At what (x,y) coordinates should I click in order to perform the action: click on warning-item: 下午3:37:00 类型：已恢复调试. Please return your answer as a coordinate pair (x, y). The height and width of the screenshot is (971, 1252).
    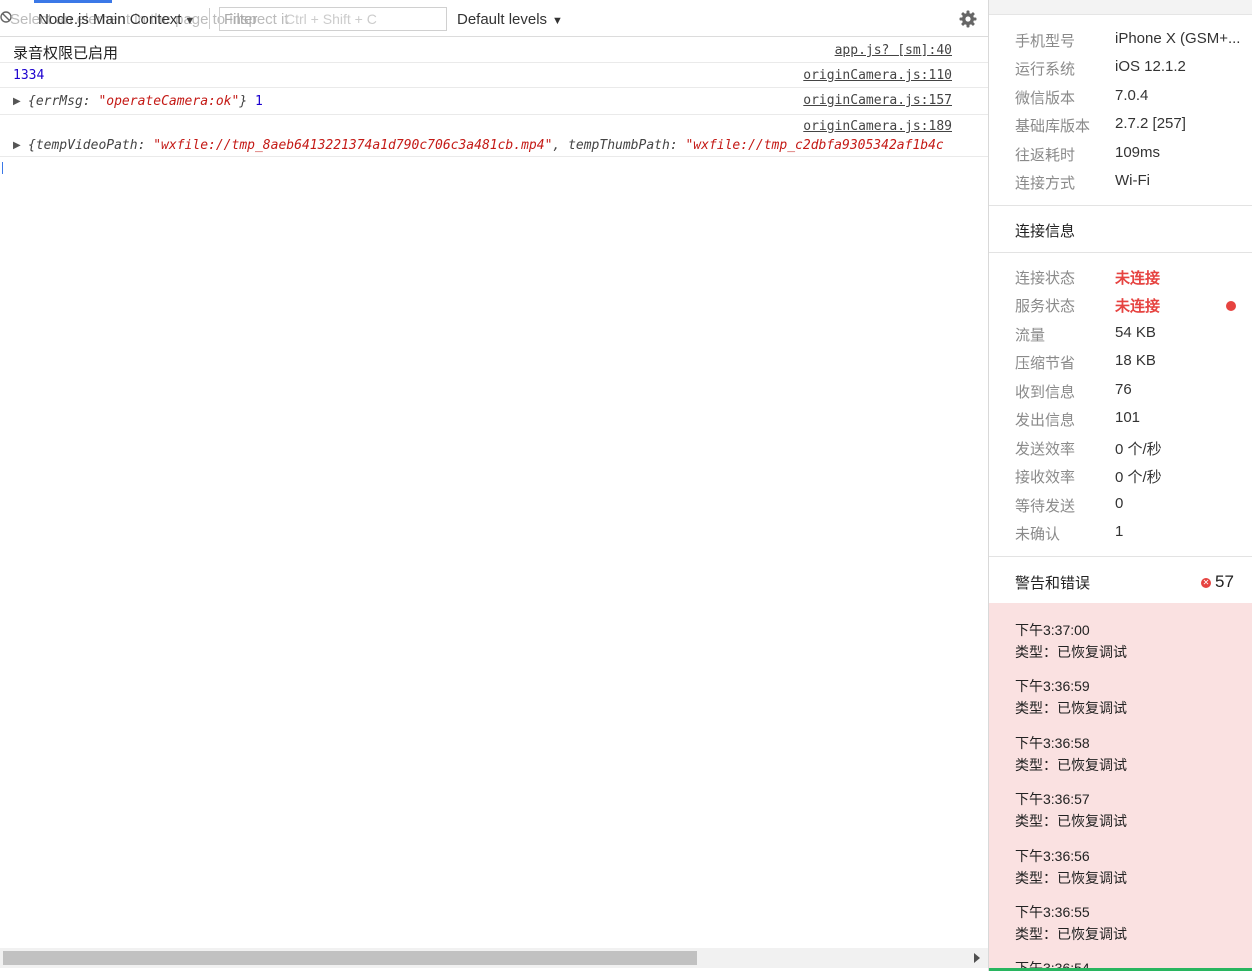
    Looking at the image, I should click on (1071, 641).